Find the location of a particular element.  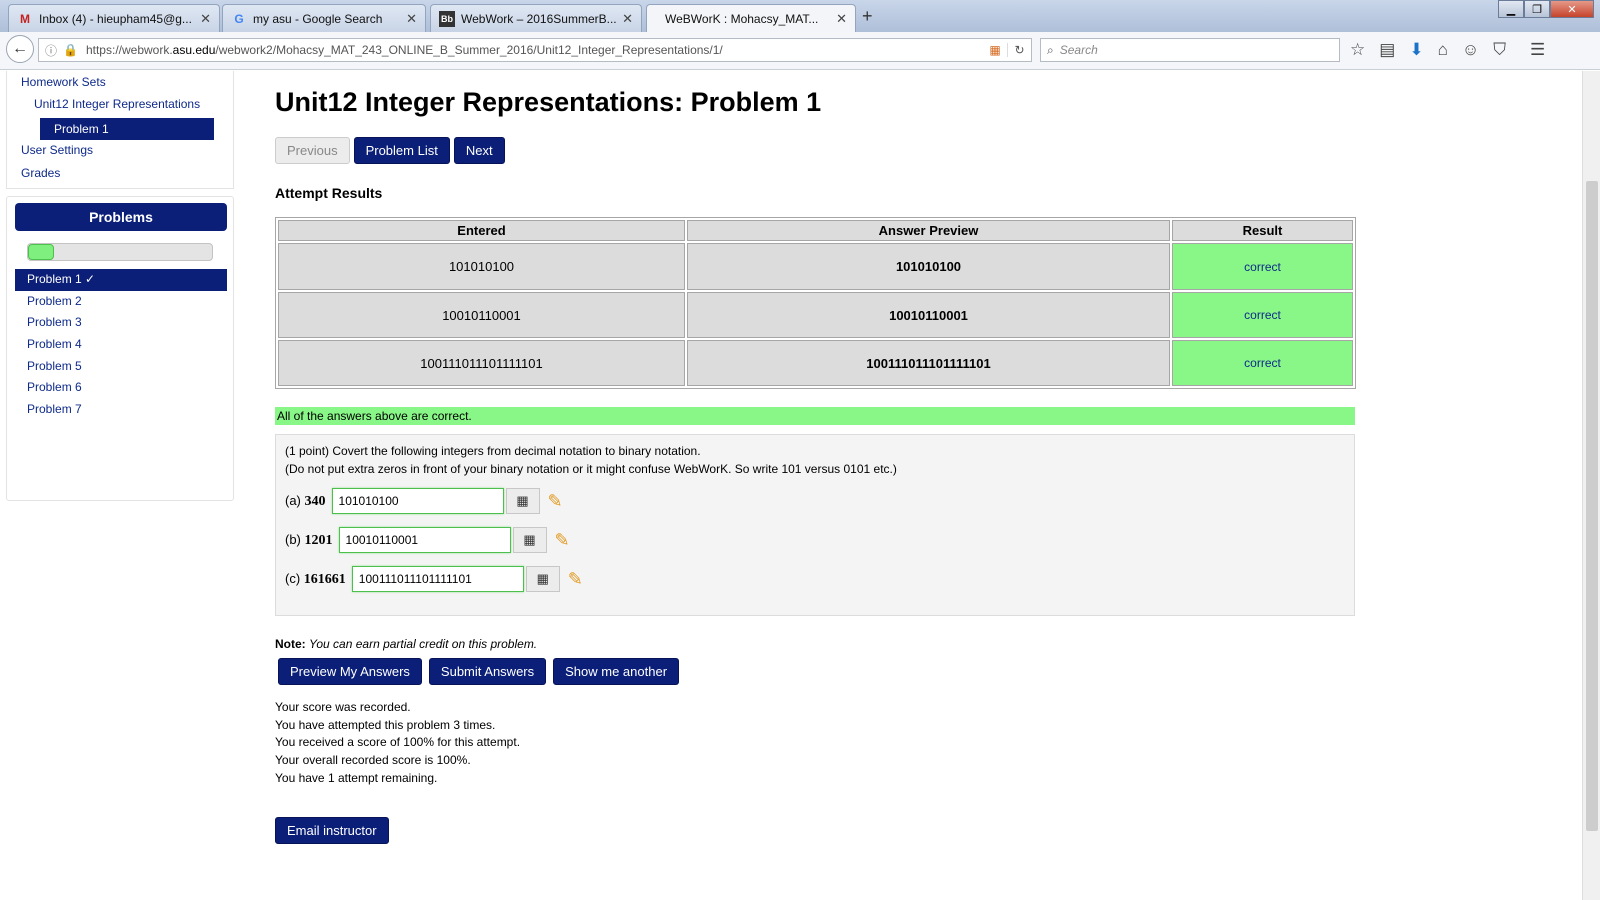

column-header: Result is located at coordinates (1262, 230).